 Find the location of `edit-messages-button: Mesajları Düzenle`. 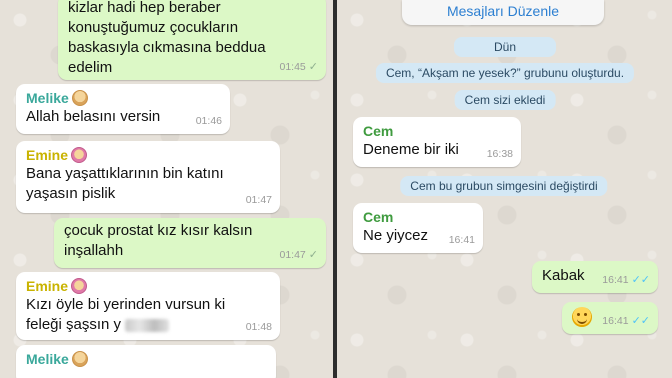

edit-messages-button: Mesajları Düzenle is located at coordinates (503, 12).